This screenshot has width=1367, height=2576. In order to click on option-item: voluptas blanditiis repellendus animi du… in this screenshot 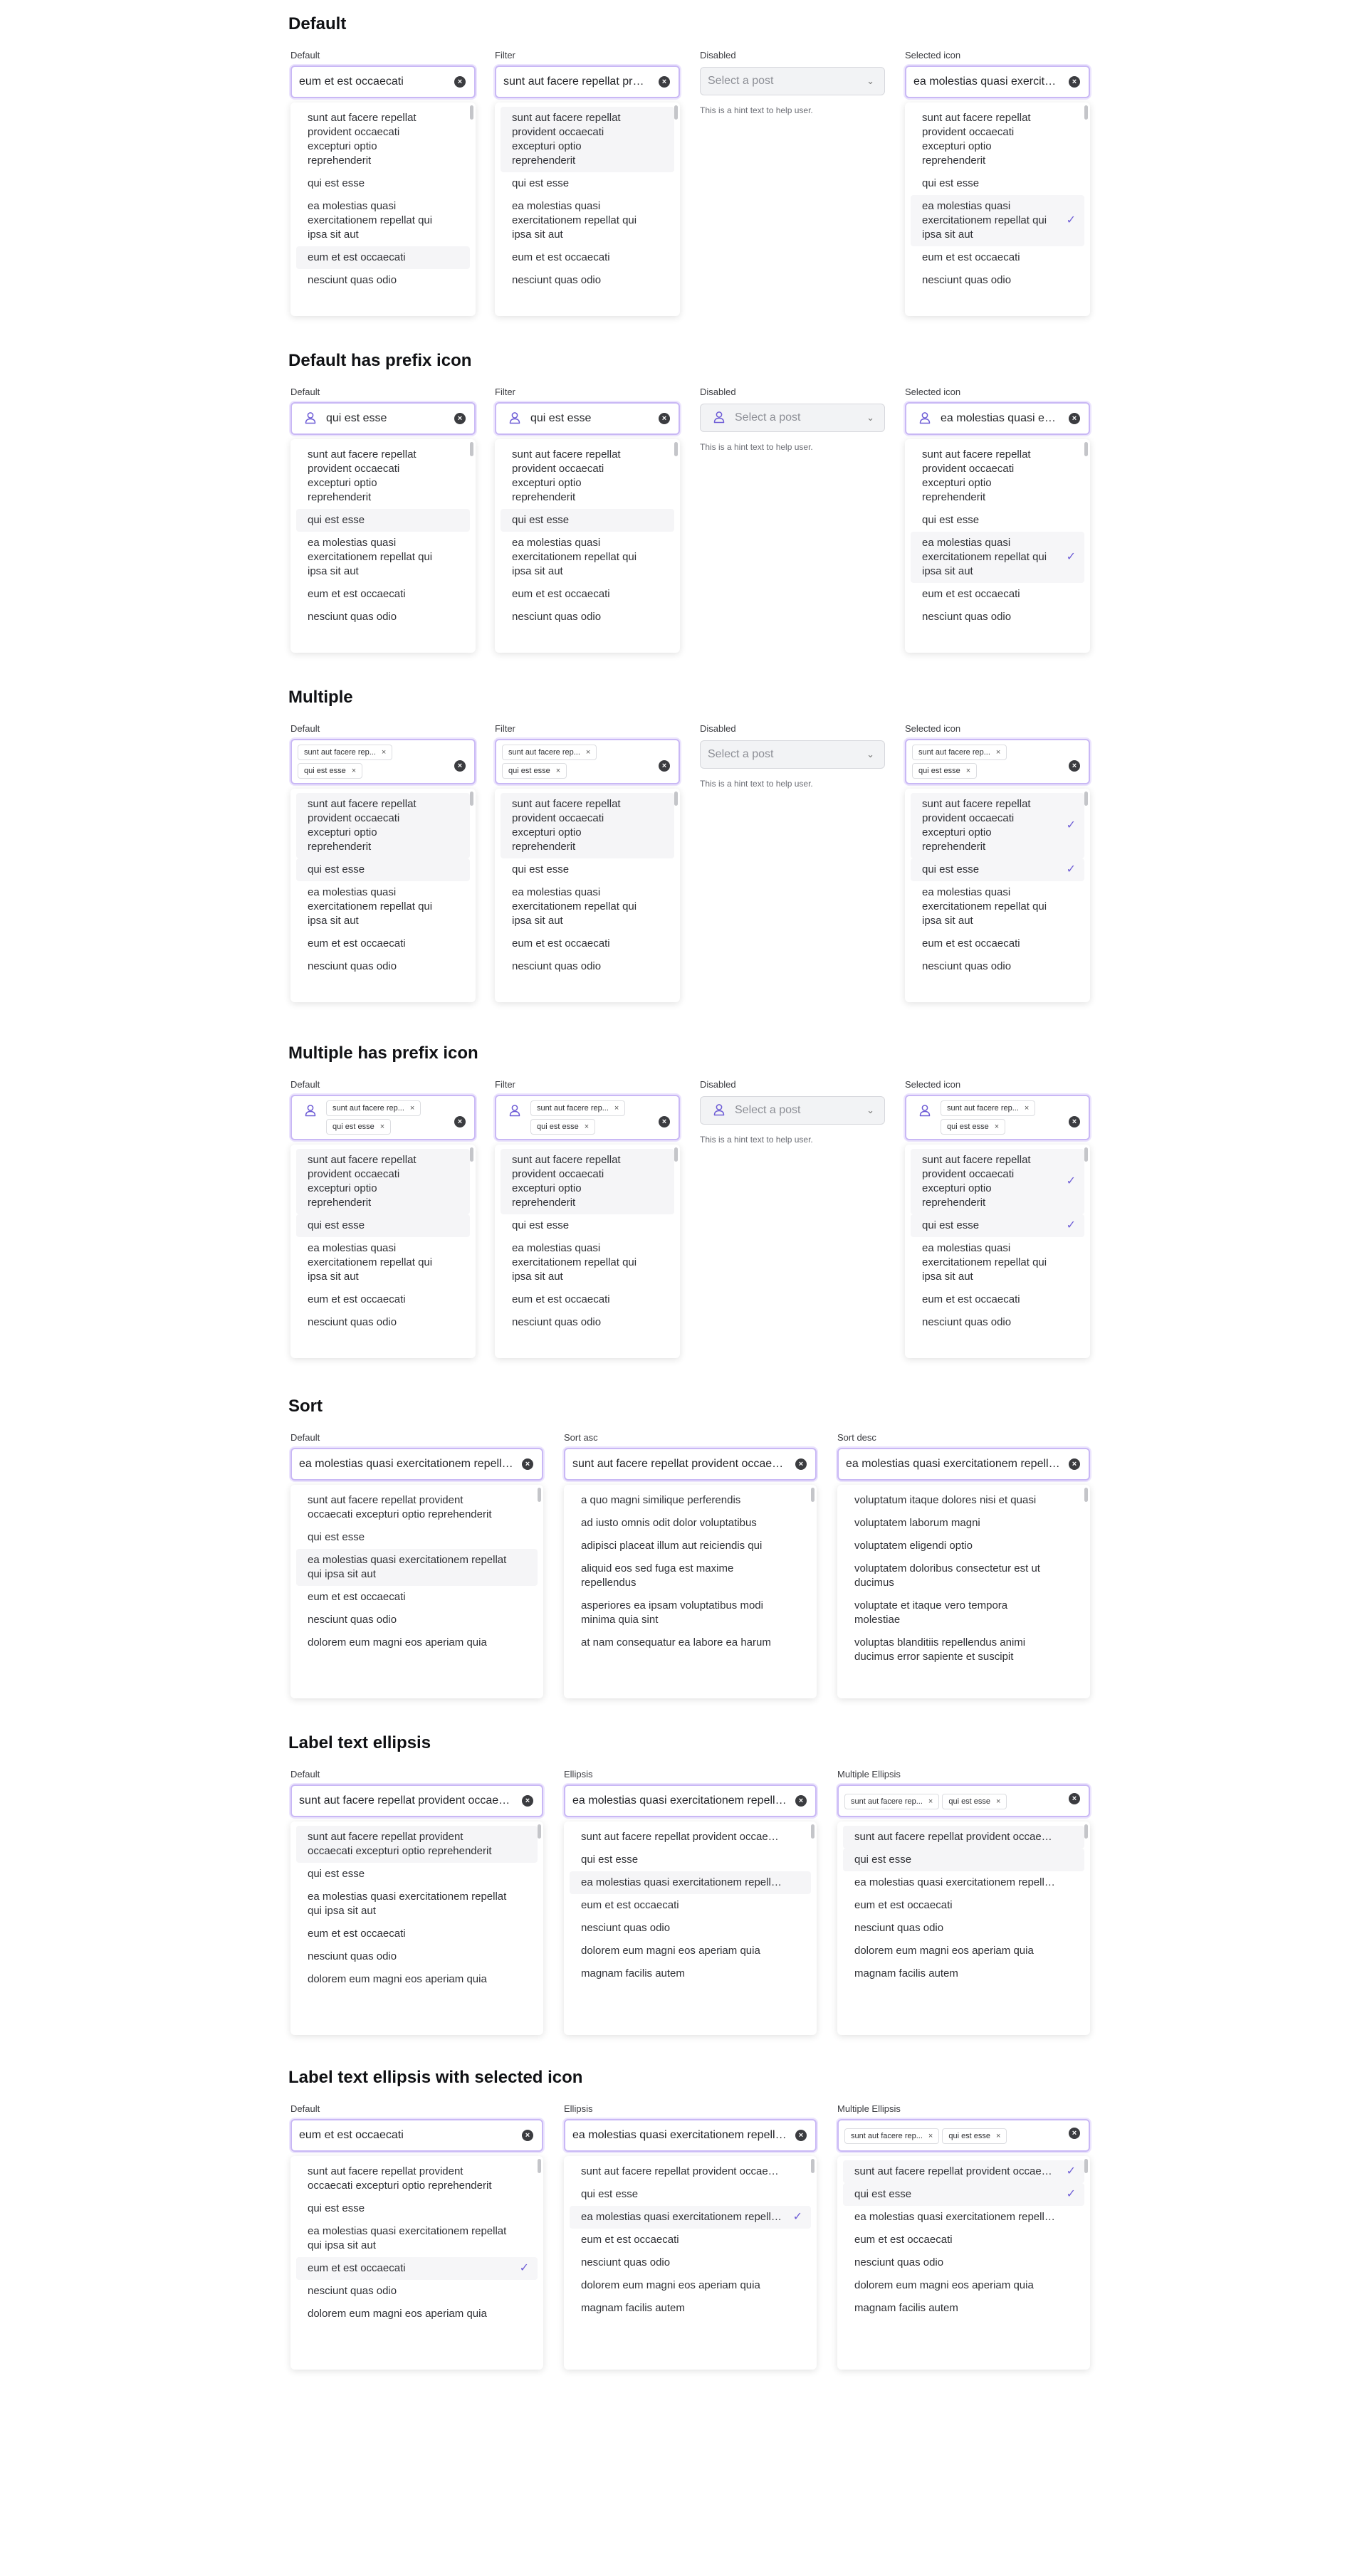, I will do `click(963, 1650)`.